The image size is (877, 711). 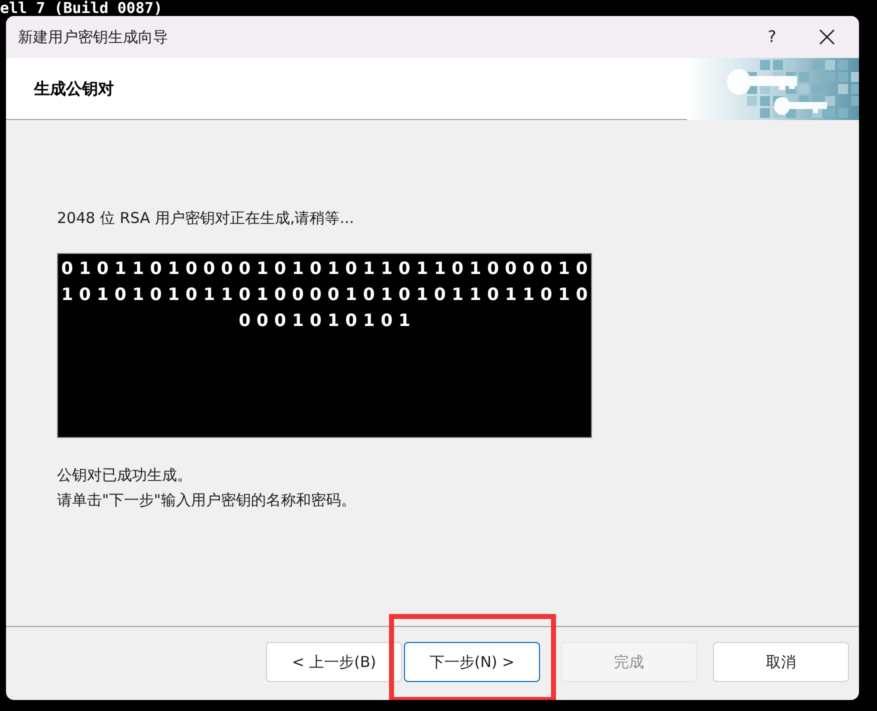 I want to click on close-icon, so click(x=827, y=37).